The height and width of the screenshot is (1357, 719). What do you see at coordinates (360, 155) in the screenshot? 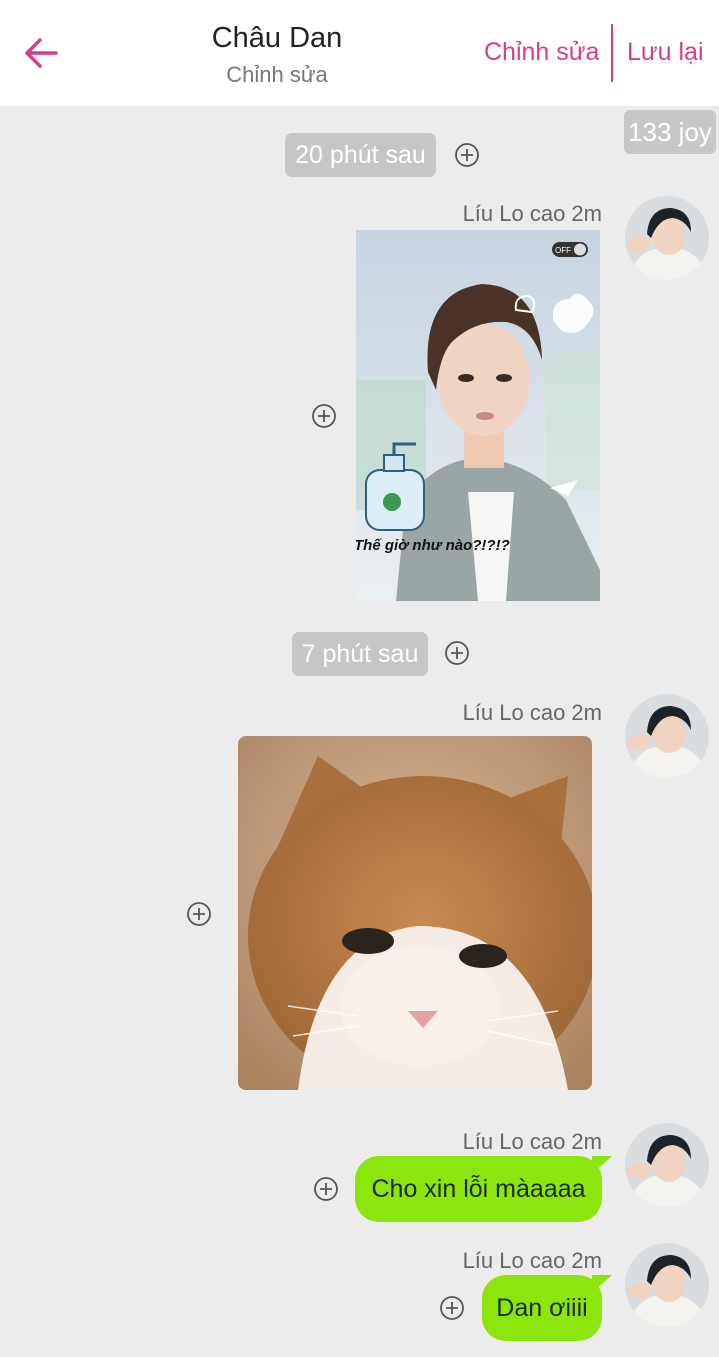
I see `time-separator: 20 phút sau` at bounding box center [360, 155].